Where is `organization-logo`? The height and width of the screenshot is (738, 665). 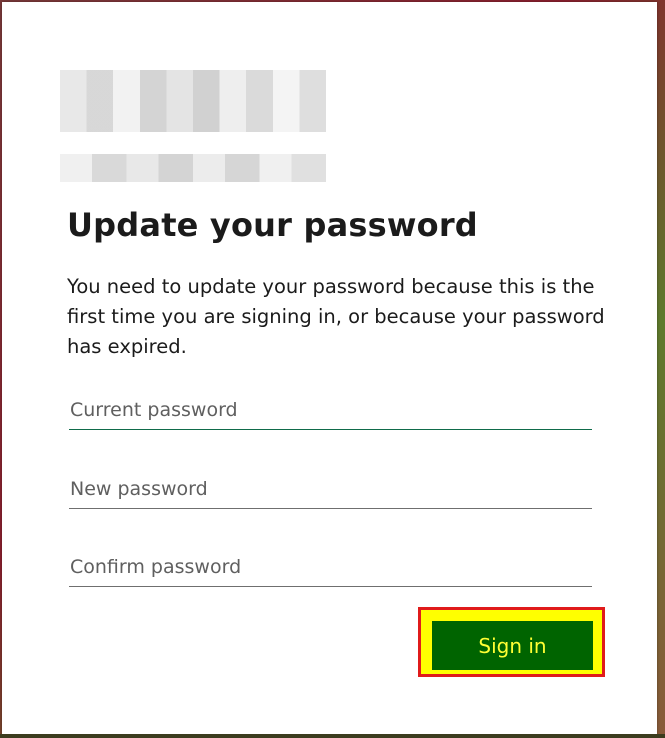 organization-logo is located at coordinates (193, 101).